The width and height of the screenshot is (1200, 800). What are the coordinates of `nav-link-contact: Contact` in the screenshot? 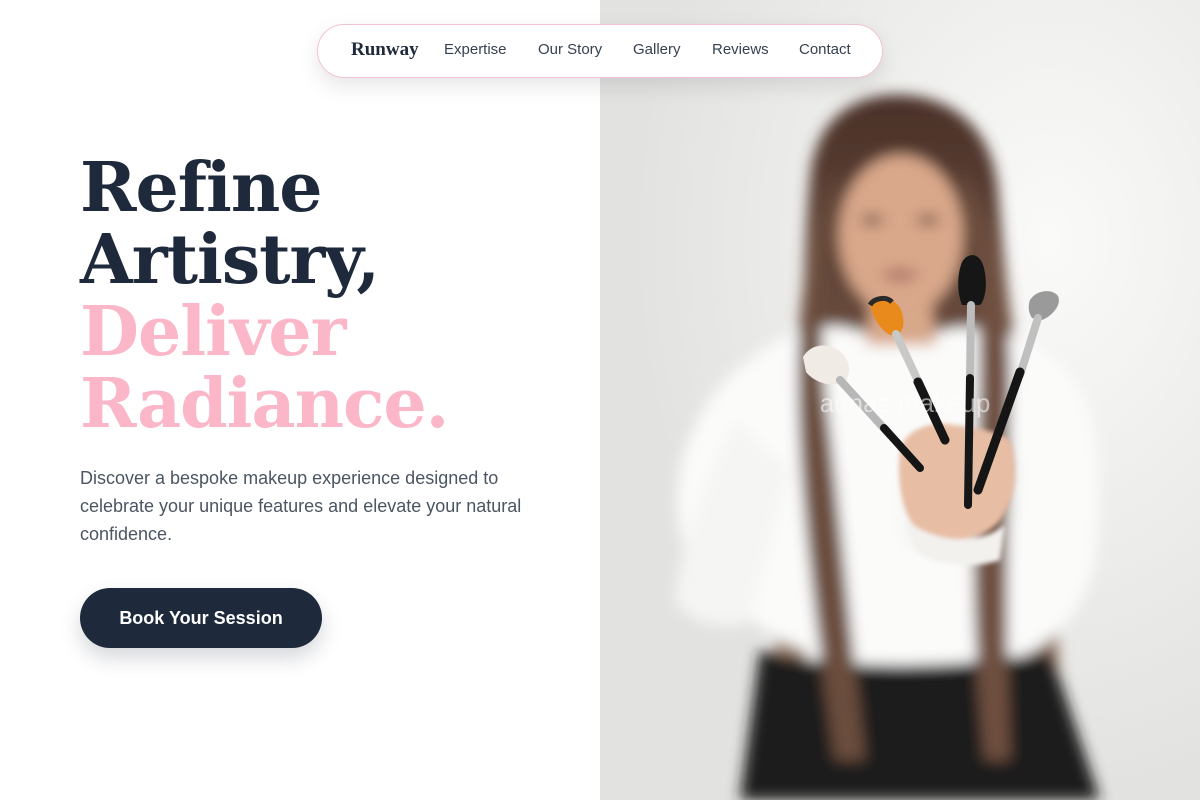 It's located at (825, 49).